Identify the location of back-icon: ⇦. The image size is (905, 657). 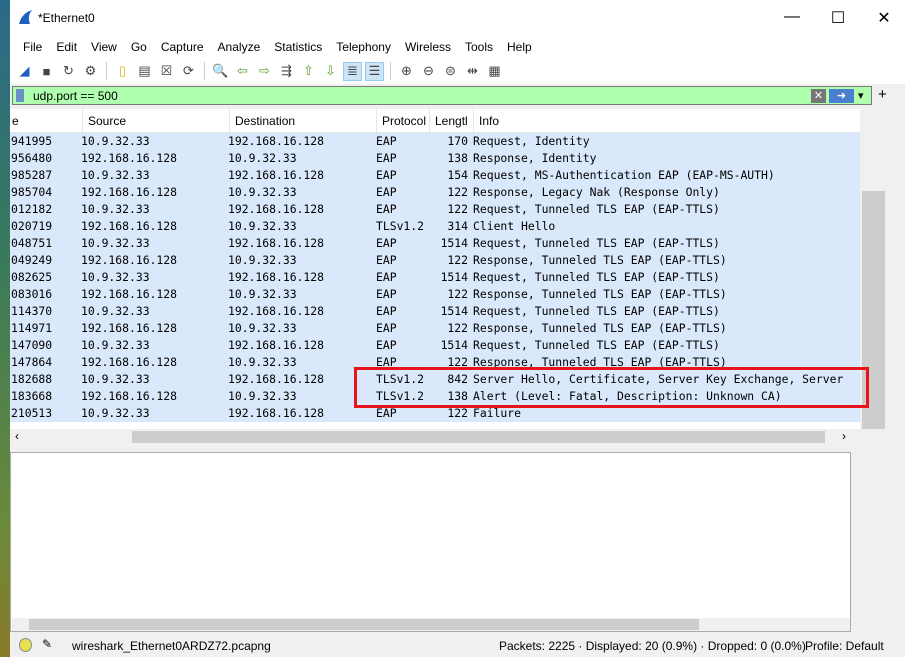
(242, 71).